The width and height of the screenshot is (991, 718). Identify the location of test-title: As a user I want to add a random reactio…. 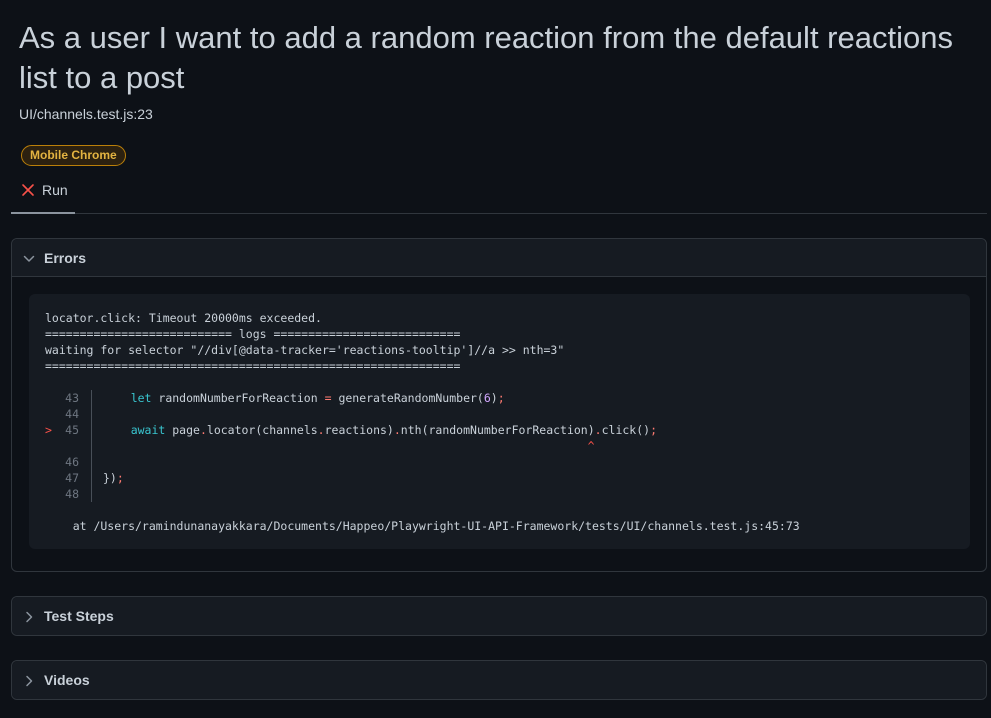
(486, 57).